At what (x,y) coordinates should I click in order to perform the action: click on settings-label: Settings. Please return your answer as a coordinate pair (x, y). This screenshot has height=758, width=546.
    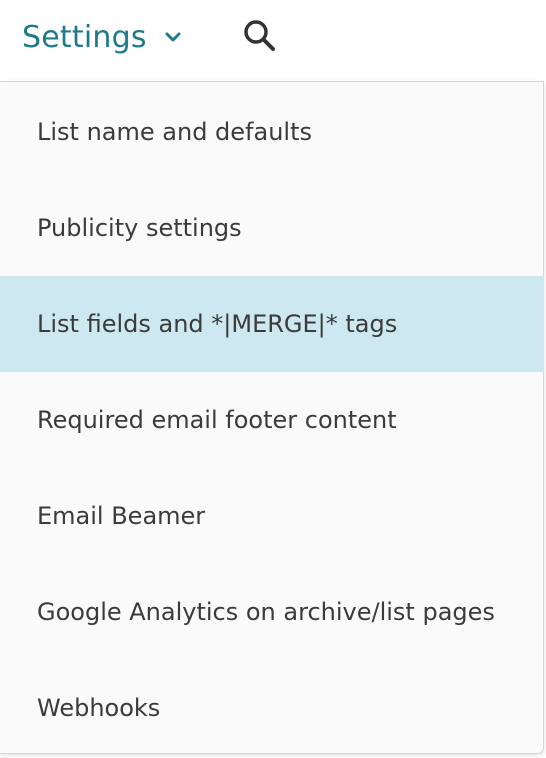
    Looking at the image, I should click on (84, 37).